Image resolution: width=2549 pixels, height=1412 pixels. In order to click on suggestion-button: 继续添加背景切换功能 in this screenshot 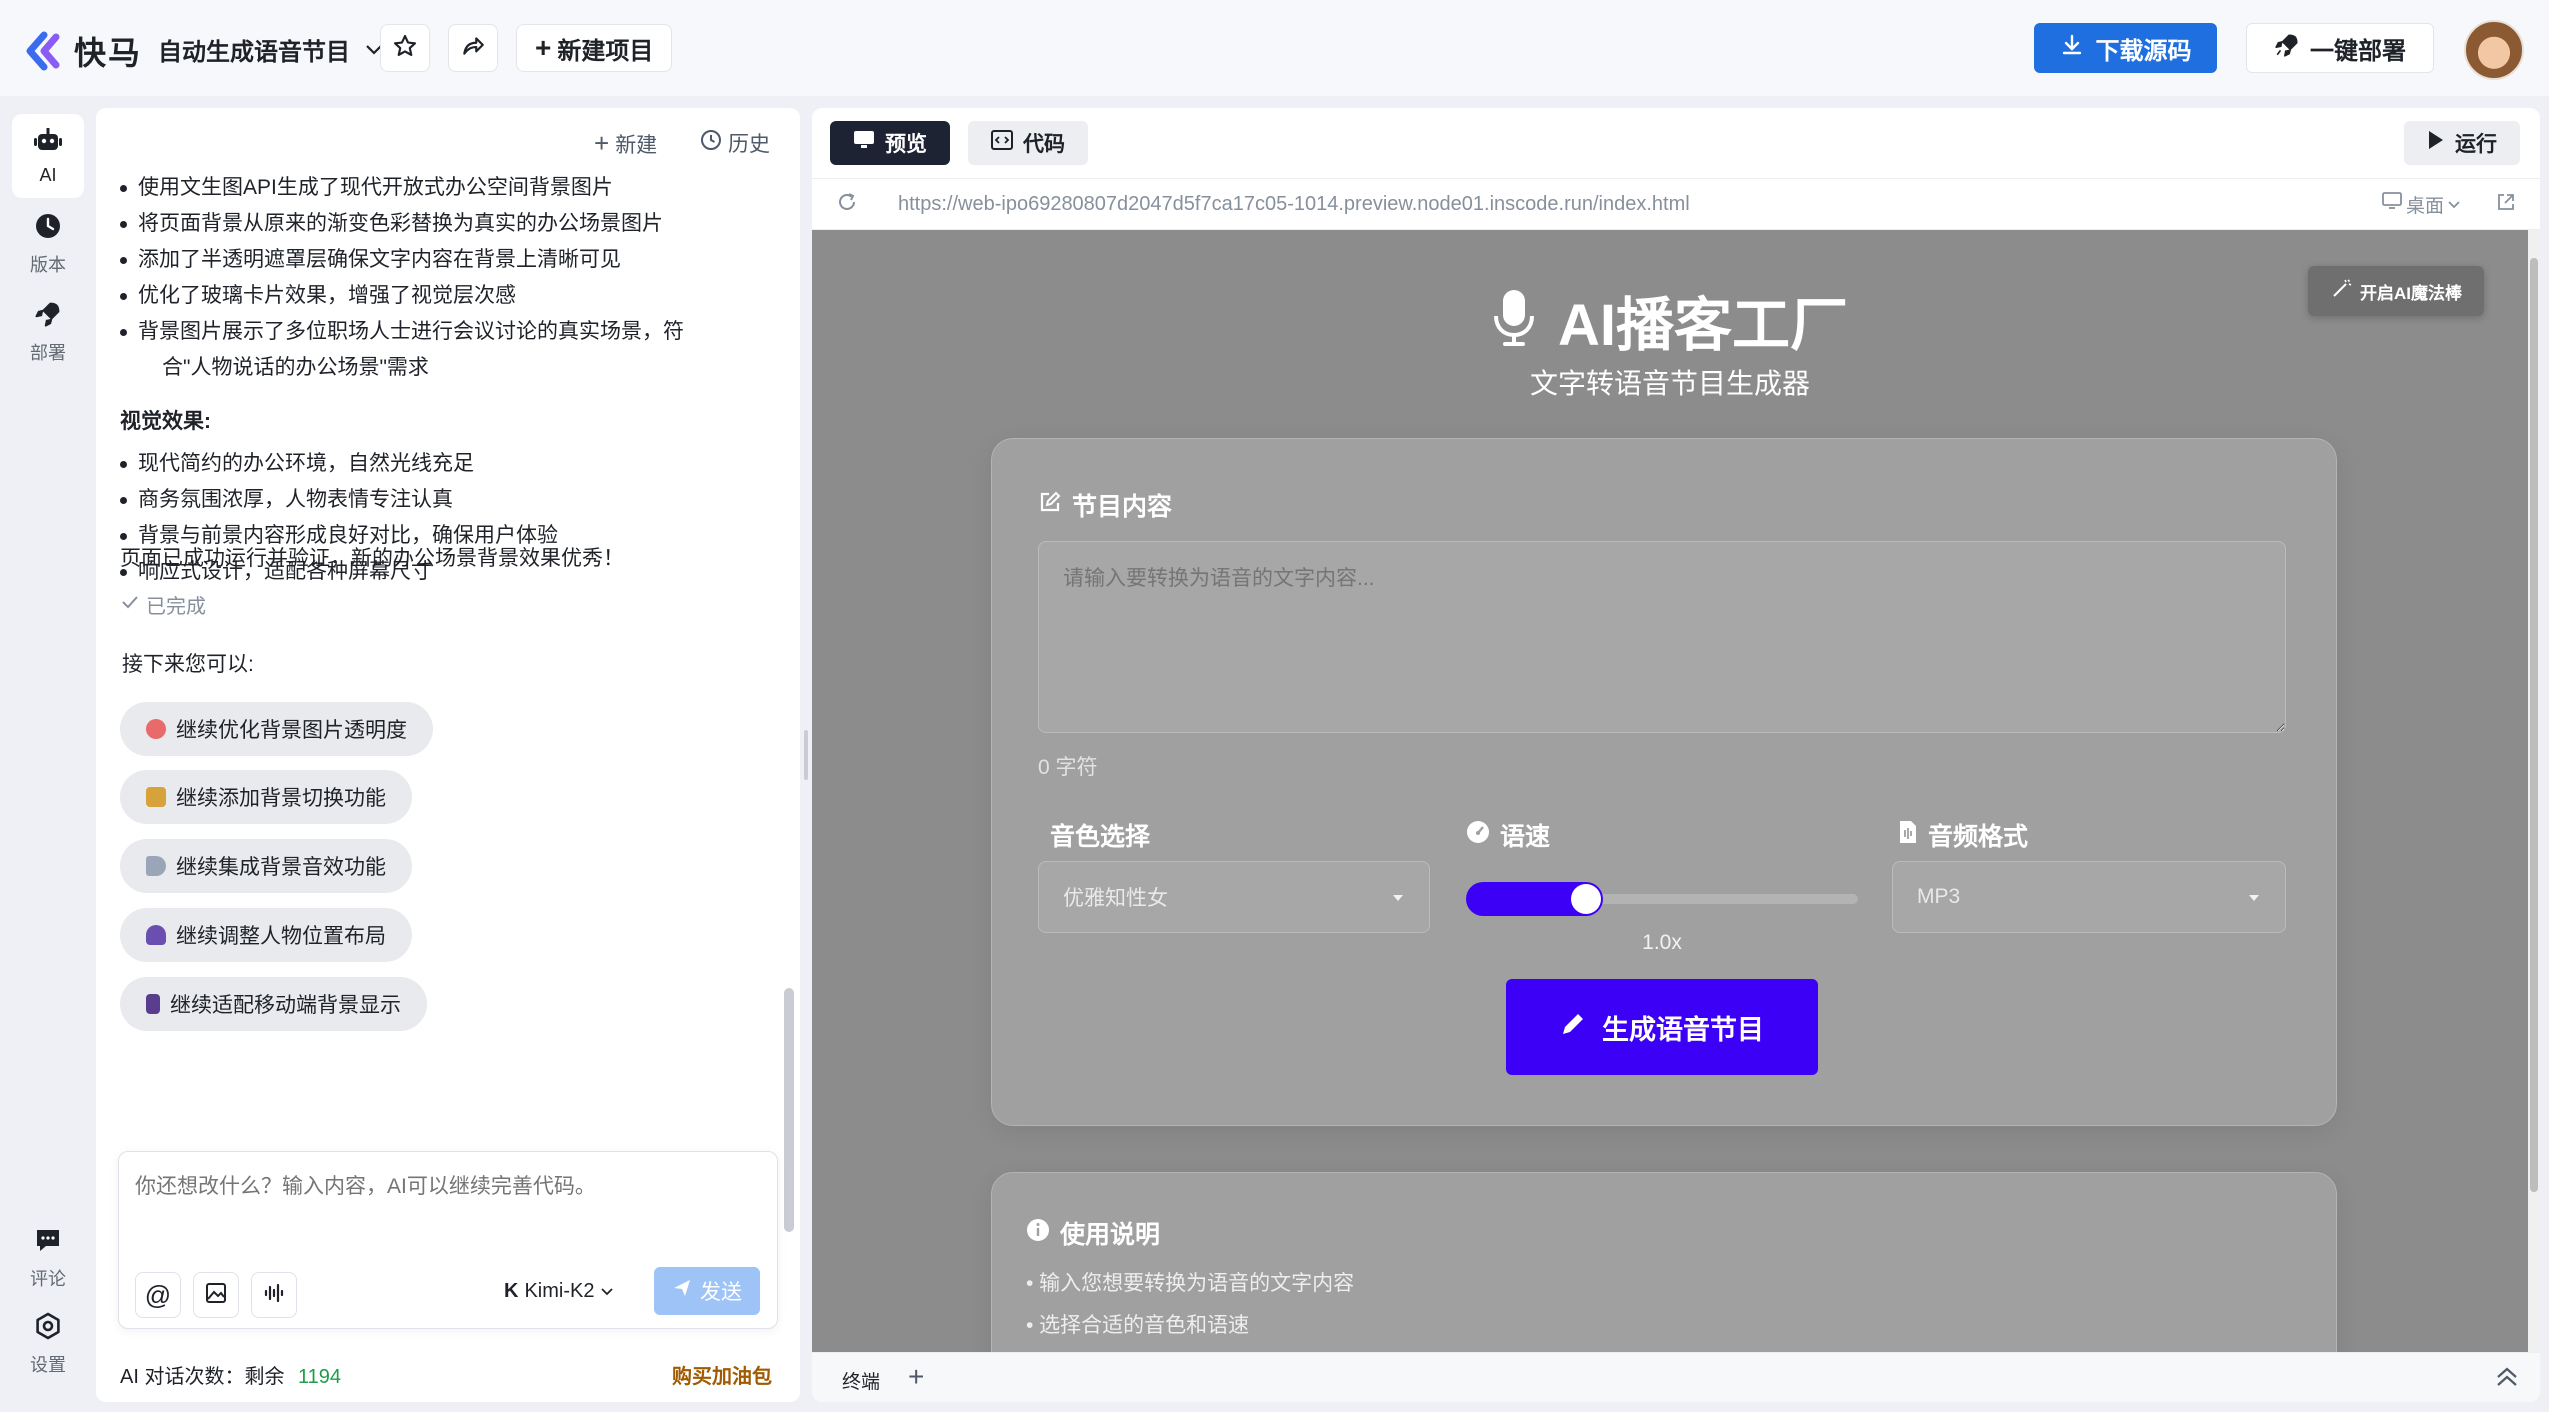, I will do `click(266, 797)`.